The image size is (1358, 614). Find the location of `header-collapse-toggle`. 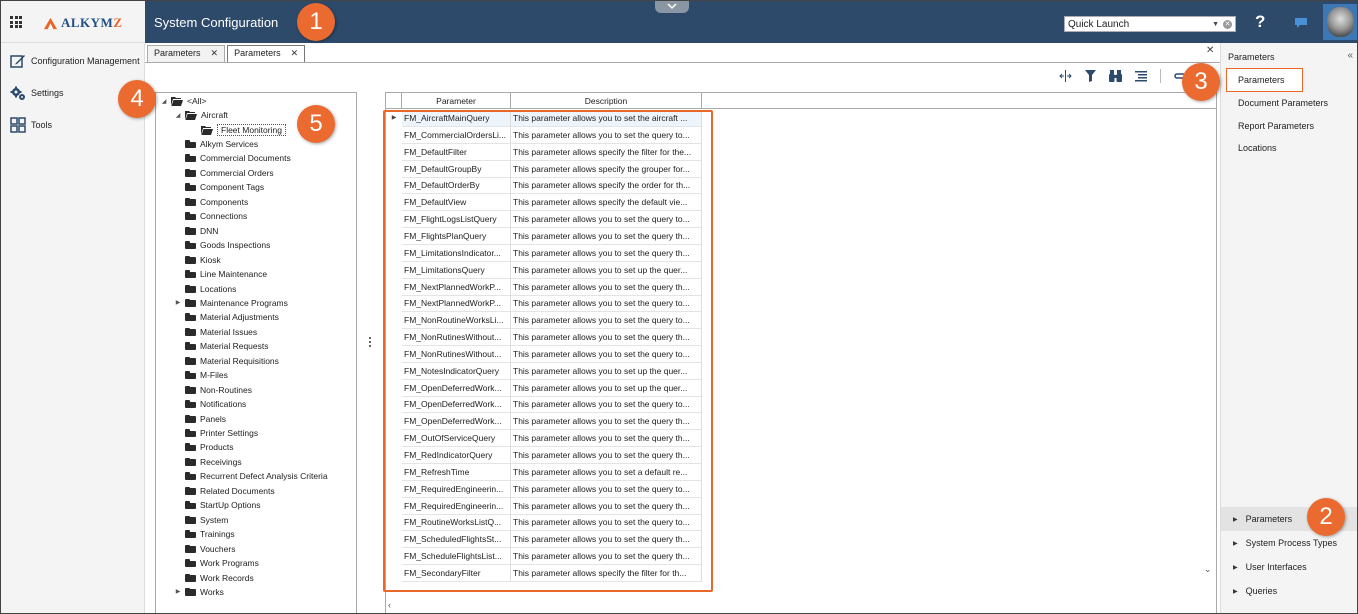

header-collapse-toggle is located at coordinates (672, 7).